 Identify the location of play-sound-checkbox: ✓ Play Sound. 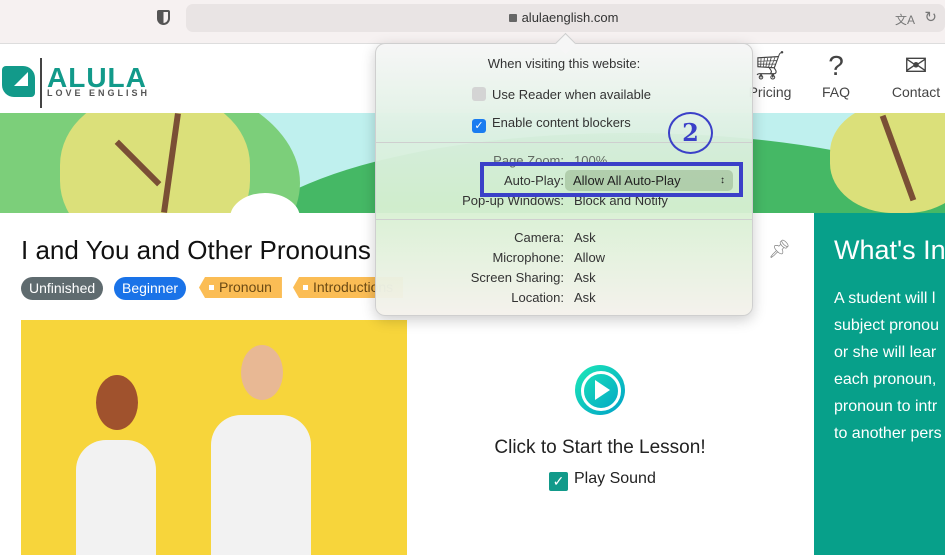
(602, 480).